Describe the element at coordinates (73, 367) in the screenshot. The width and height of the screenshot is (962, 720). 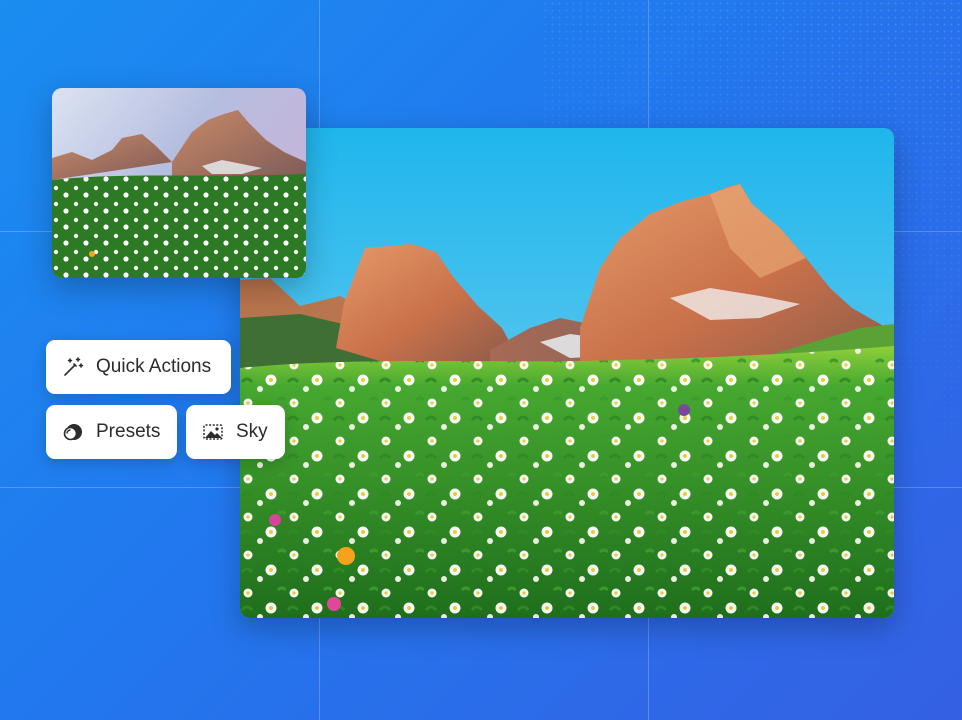
I see `magic-wand-icon` at that location.